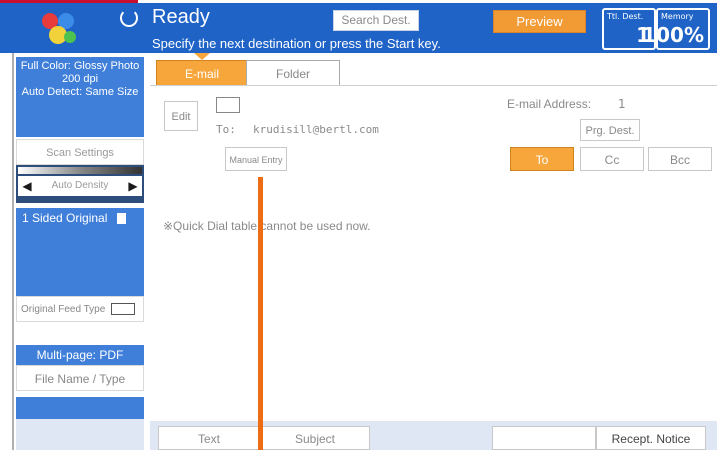 This screenshot has width=717, height=450. What do you see at coordinates (542, 159) in the screenshot?
I see `to-button: To` at bounding box center [542, 159].